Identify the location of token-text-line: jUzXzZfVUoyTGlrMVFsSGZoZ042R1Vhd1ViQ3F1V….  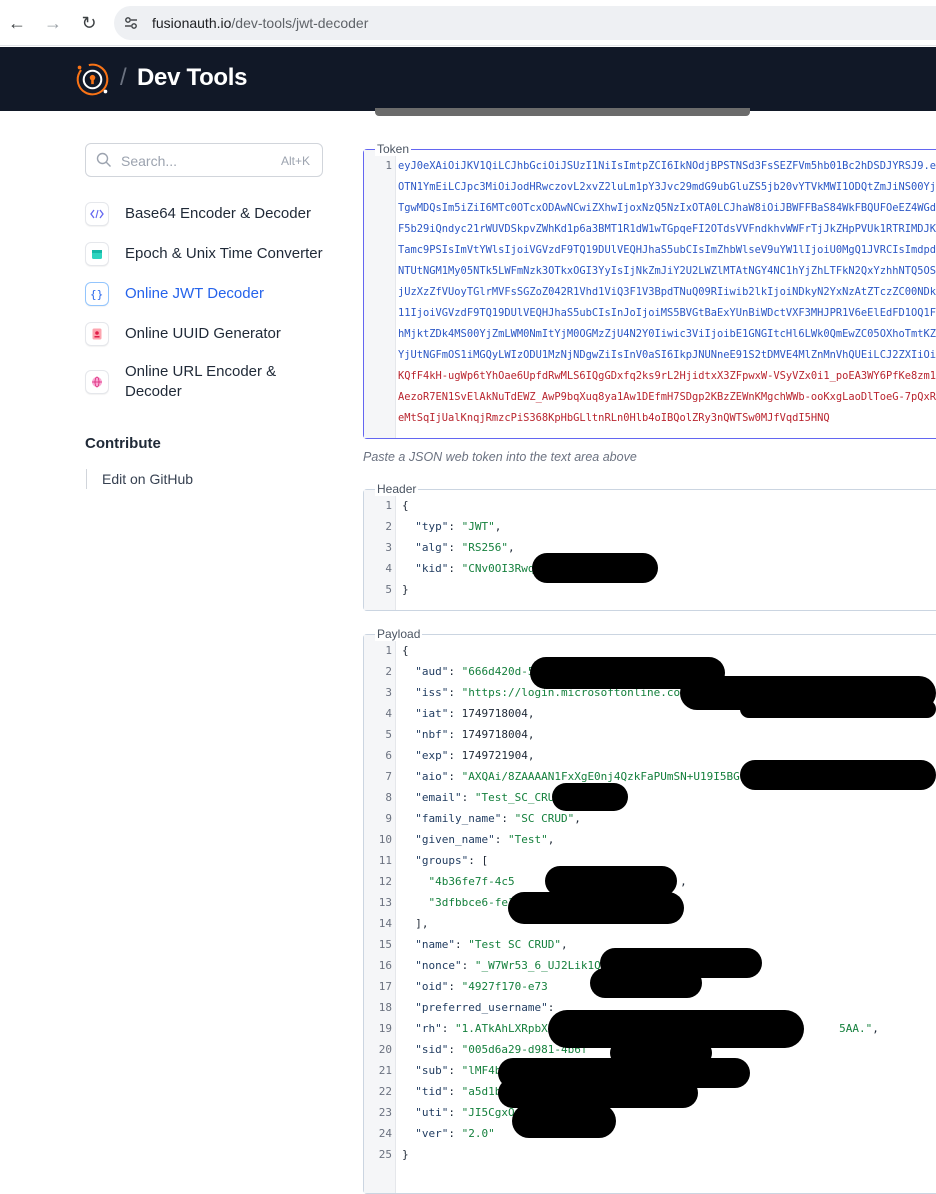
(667, 291).